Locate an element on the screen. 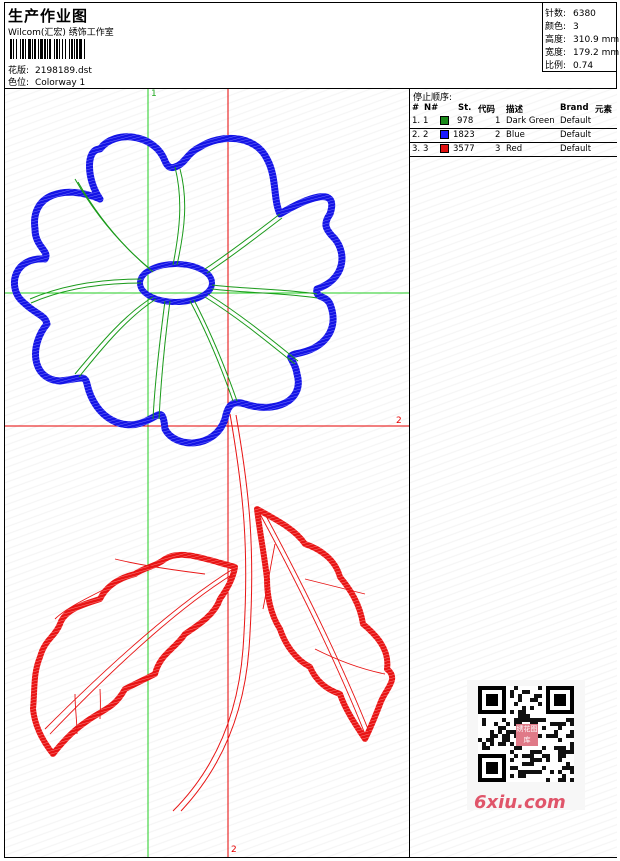 The height and width of the screenshot is (861, 620). left-leaf-outline is located at coordinates (134, 654).